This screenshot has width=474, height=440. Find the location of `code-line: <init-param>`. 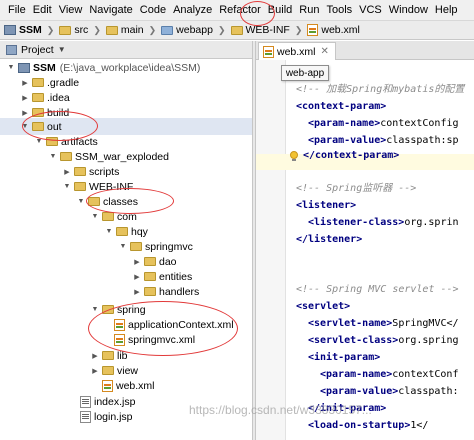

code-line: <init-param> is located at coordinates (344, 357).